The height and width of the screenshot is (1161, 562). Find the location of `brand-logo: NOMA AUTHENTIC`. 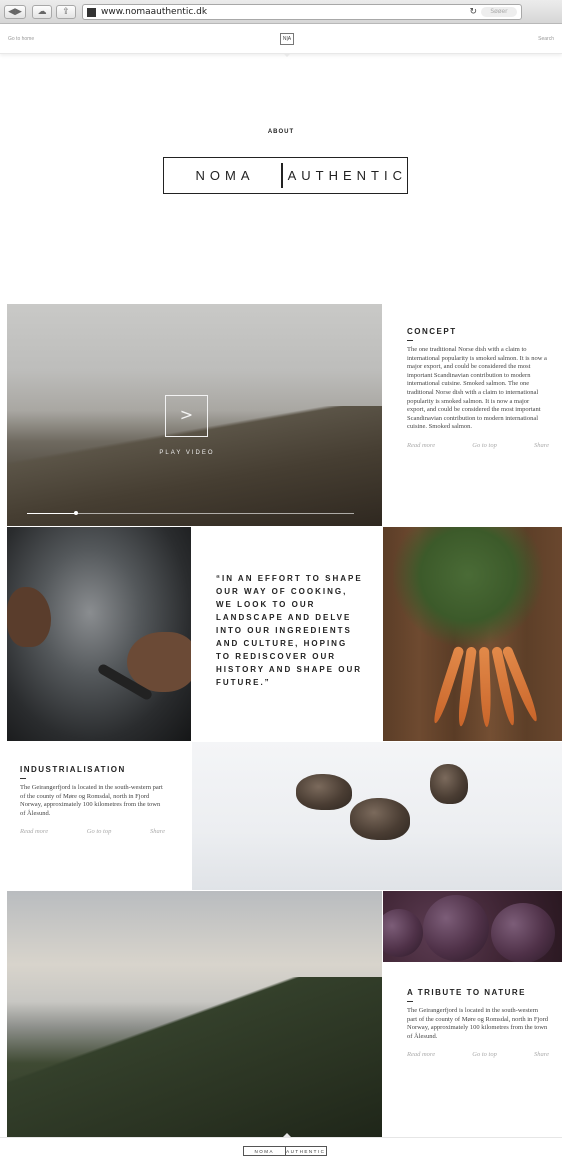

brand-logo: NOMA AUTHENTIC is located at coordinates (285, 175).